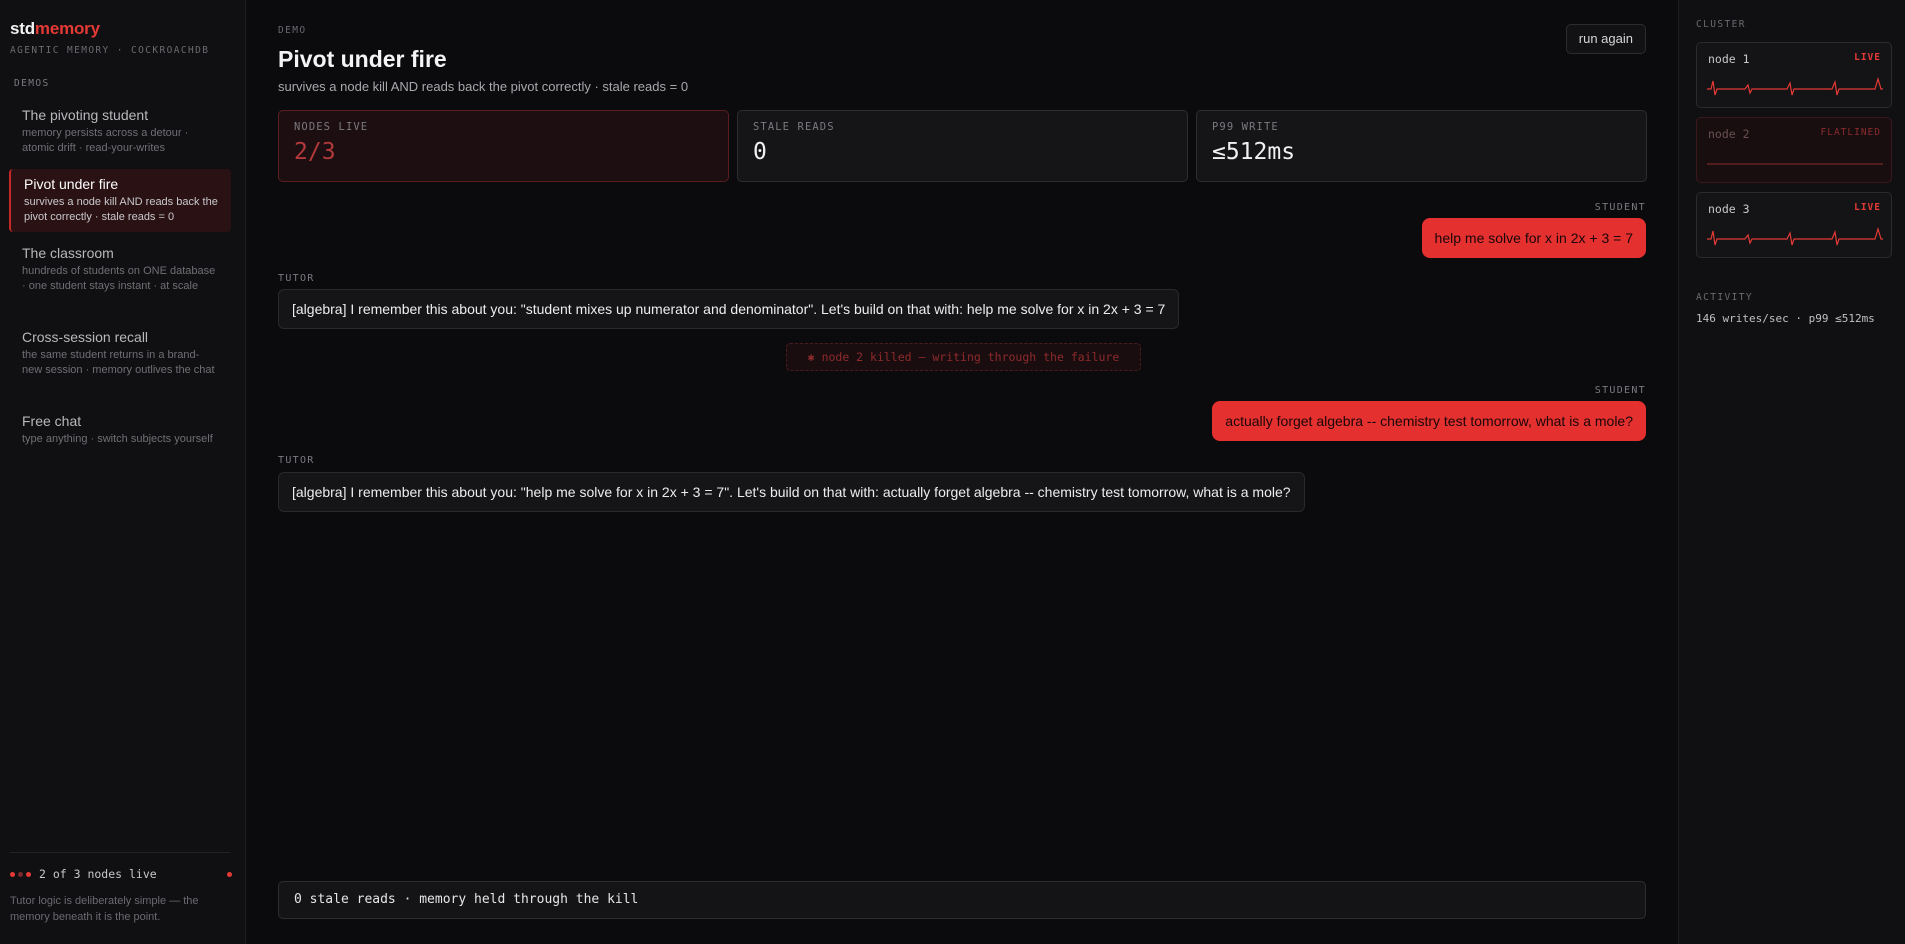 The image size is (1905, 944). What do you see at coordinates (1421, 146) in the screenshot?
I see `stat-p99-write: P99 WRITE ≤512ms` at bounding box center [1421, 146].